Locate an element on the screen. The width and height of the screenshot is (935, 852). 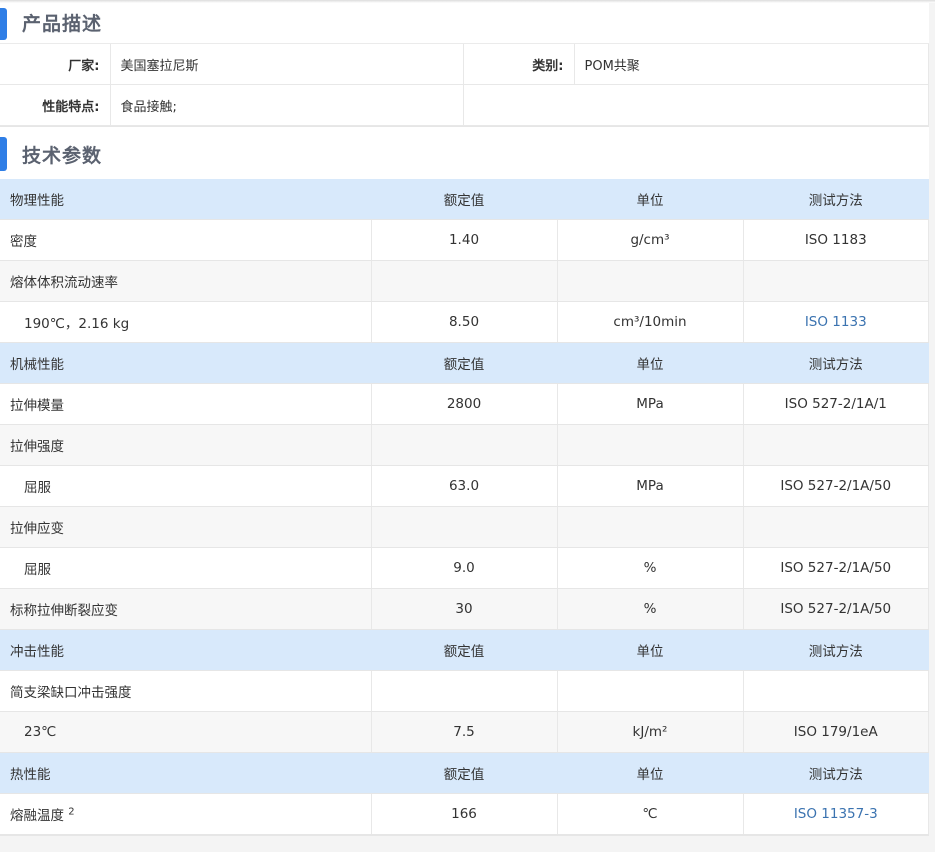
value-cell: 1.40 is located at coordinates (464, 240).